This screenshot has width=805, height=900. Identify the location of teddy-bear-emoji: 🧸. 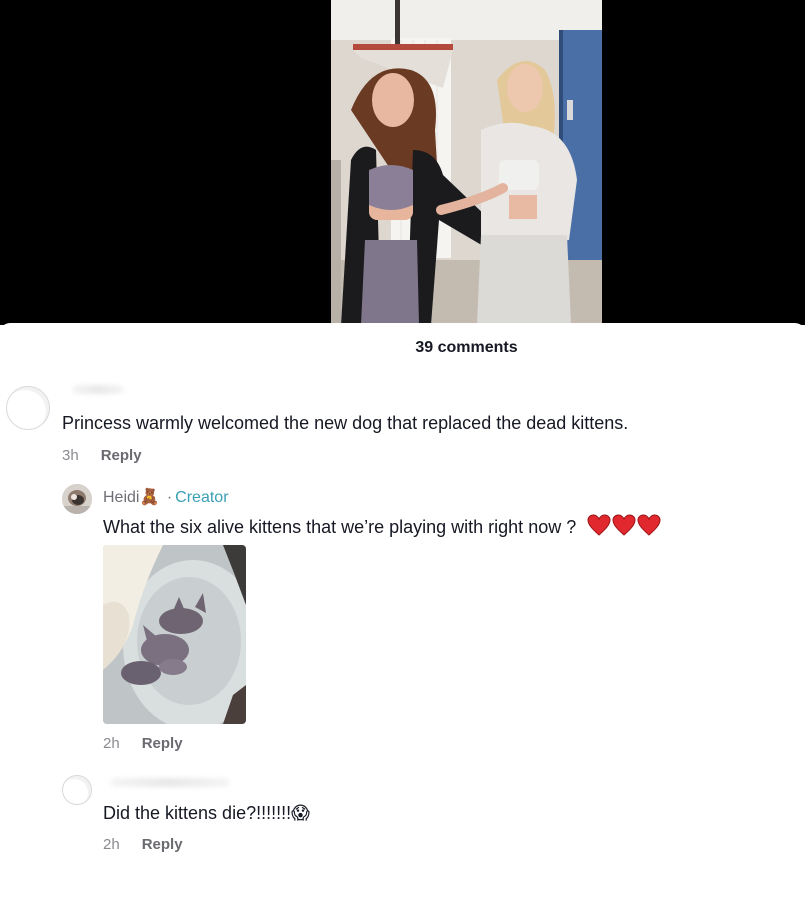
(149, 497).